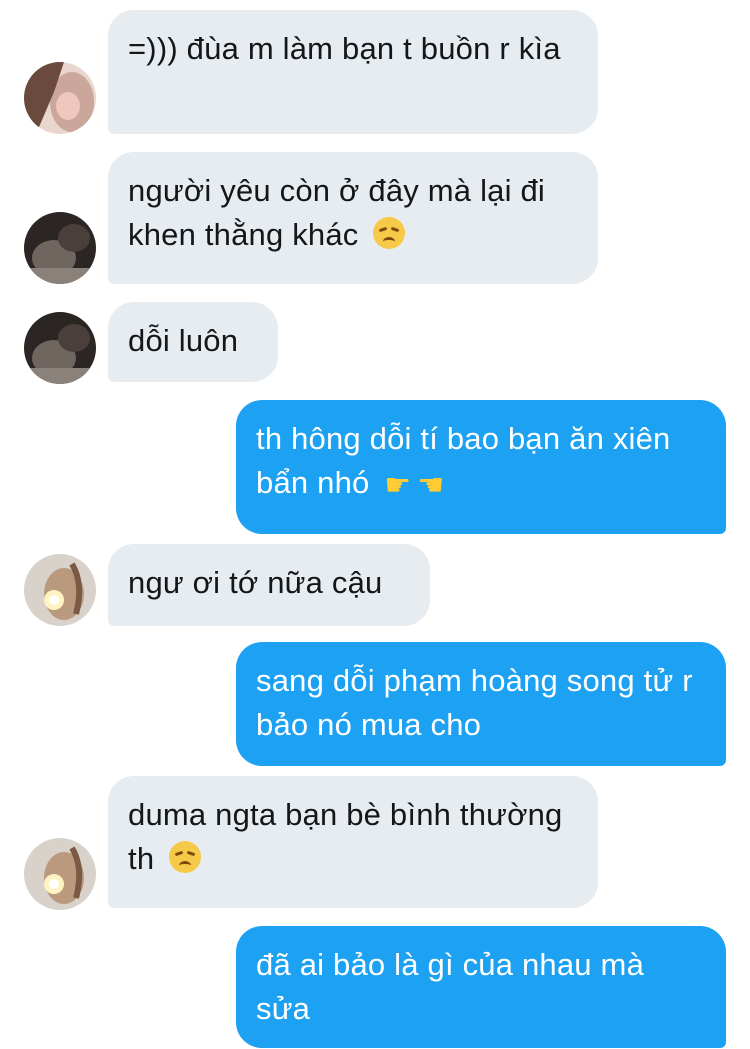 The height and width of the screenshot is (1049, 750). What do you see at coordinates (431, 485) in the screenshot?
I see `pointing-left-icon: ☚` at bounding box center [431, 485].